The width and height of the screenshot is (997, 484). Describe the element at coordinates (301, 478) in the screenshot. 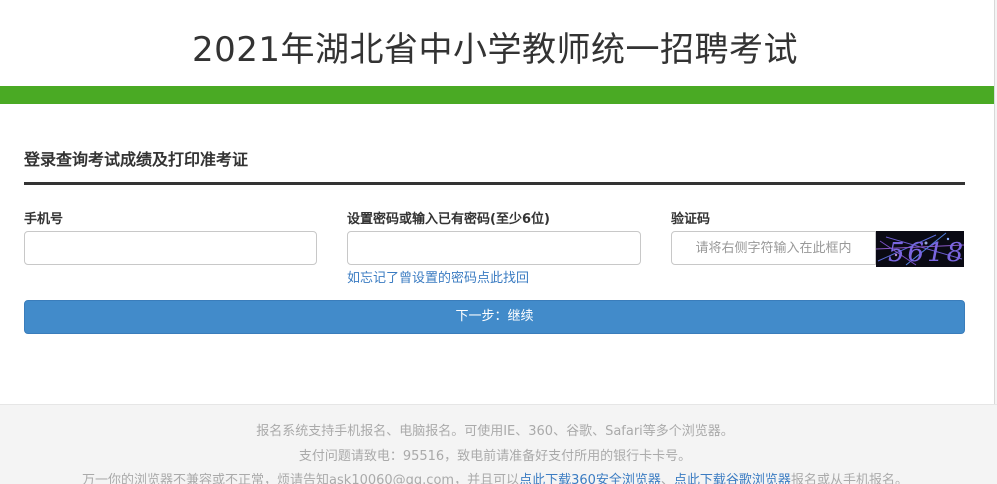

I see `footer-compat-prefix: 万一你的浏览器不兼容或不正常，烦请告知ask10060@qq.com，并且可以` at that location.